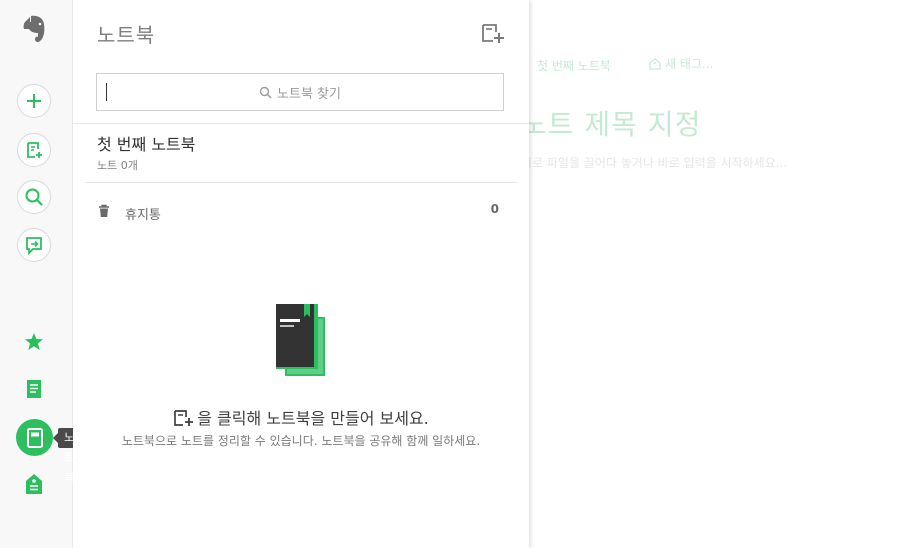 Image resolution: width=914 pixels, height=548 pixels. What do you see at coordinates (298, 212) in the screenshot?
I see `trash-item: 휴지통 0` at bounding box center [298, 212].